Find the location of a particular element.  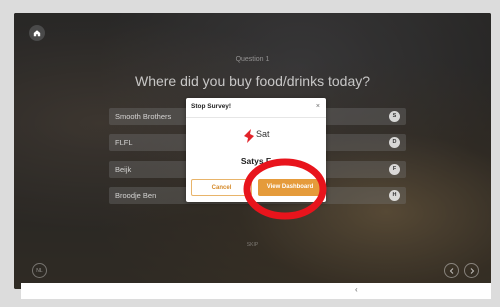

chevron-left-icon is located at coordinates (451, 270).